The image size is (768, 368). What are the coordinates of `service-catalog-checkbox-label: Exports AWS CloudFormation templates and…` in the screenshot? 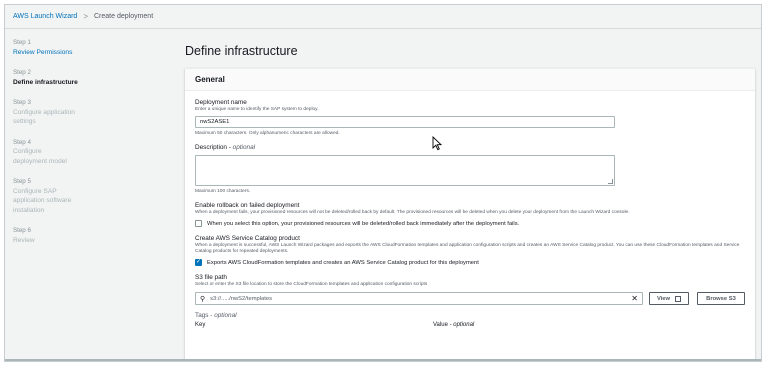 It's located at (343, 263).